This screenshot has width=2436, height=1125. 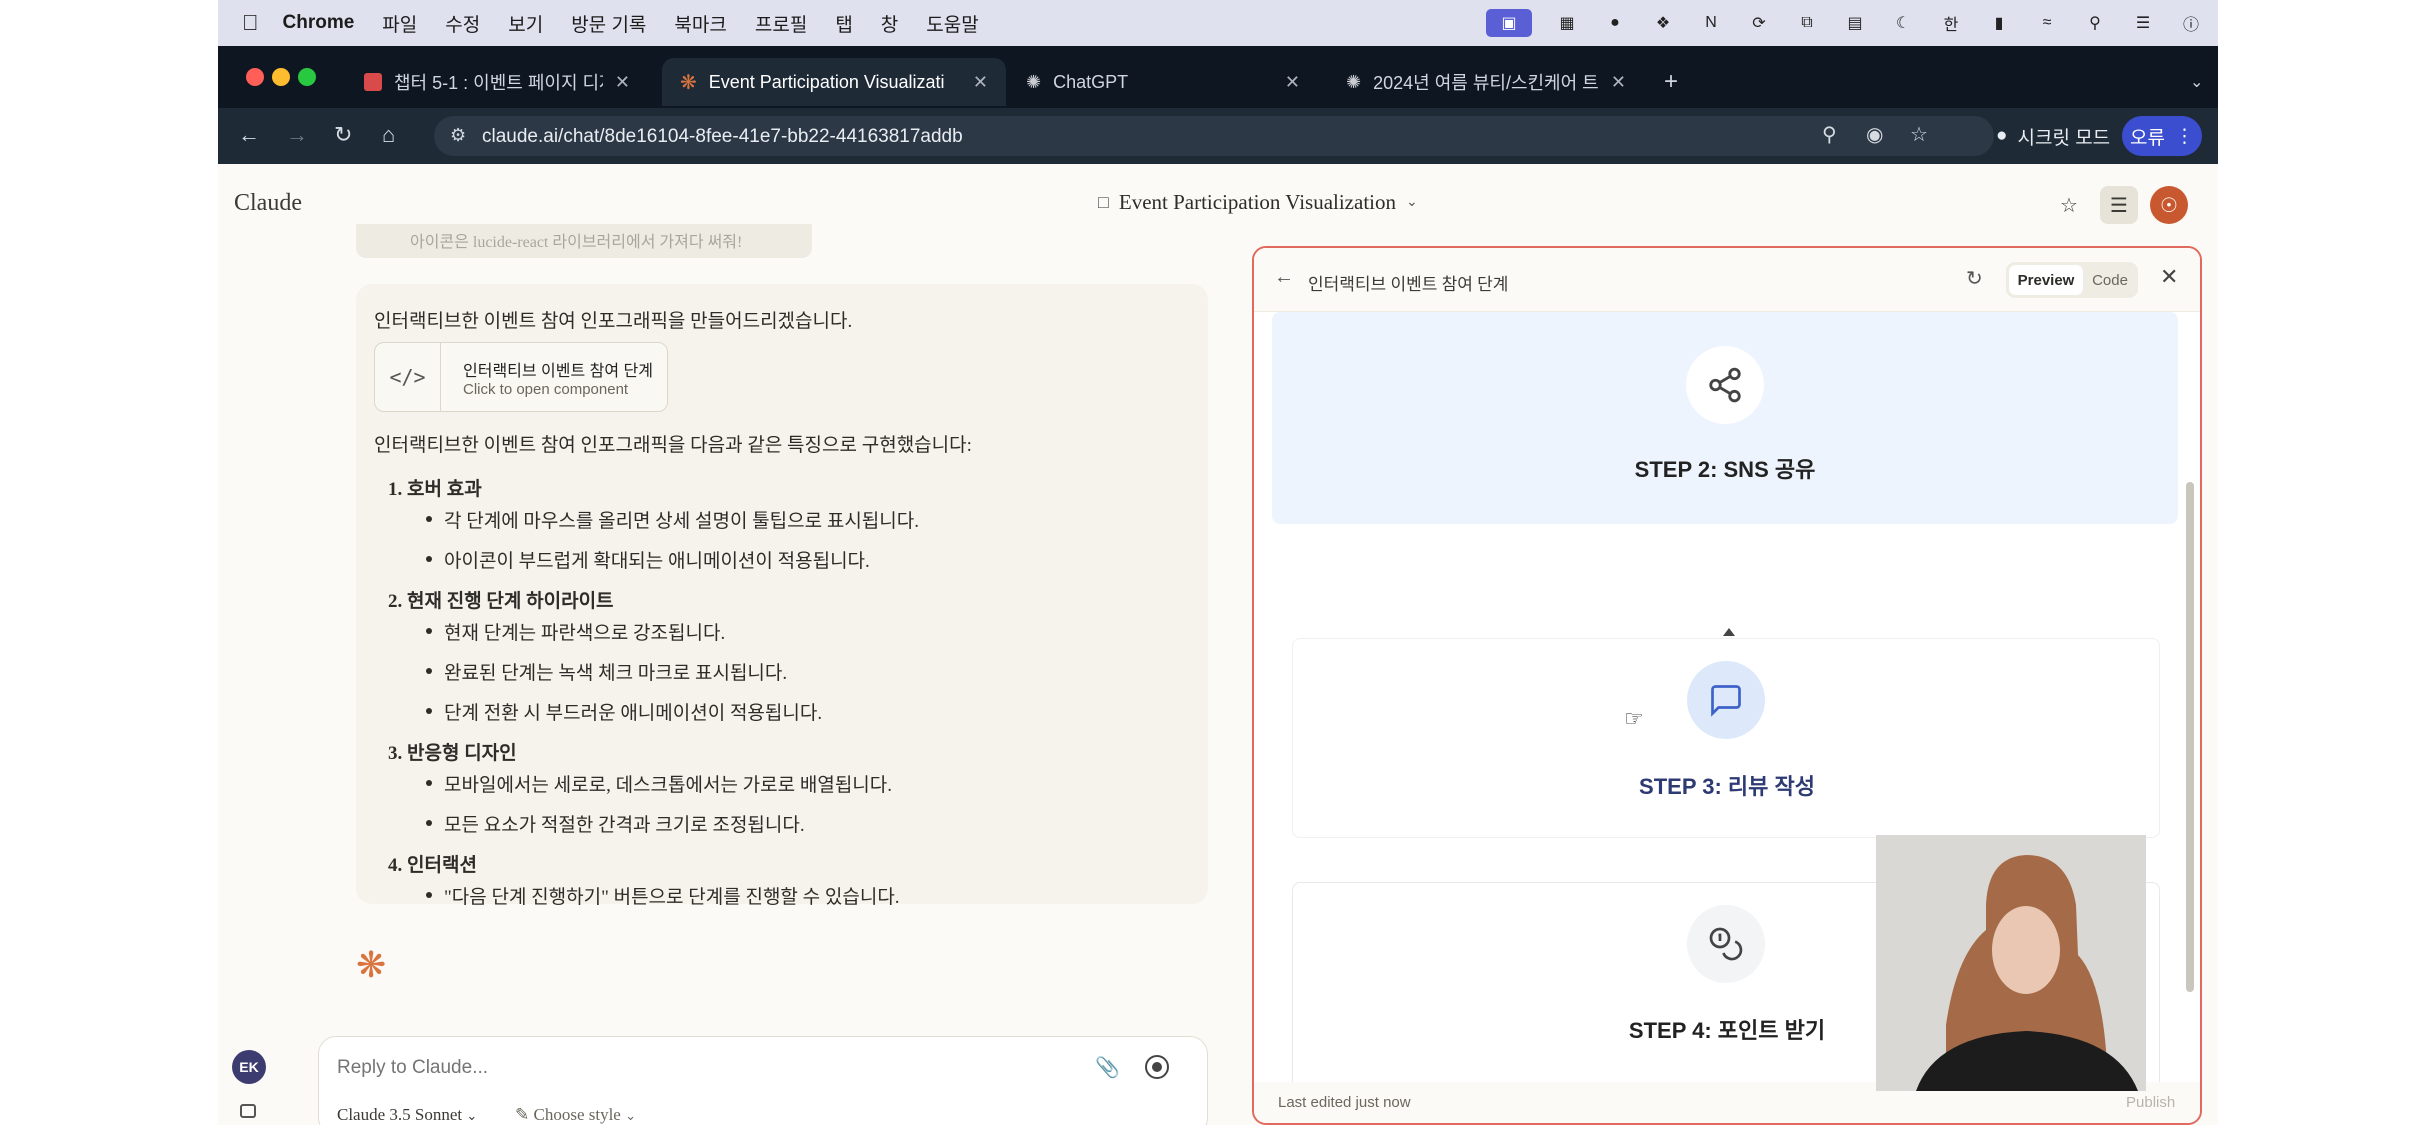 What do you see at coordinates (608, 23) in the screenshot?
I see `menu-history: 방문 기록` at bounding box center [608, 23].